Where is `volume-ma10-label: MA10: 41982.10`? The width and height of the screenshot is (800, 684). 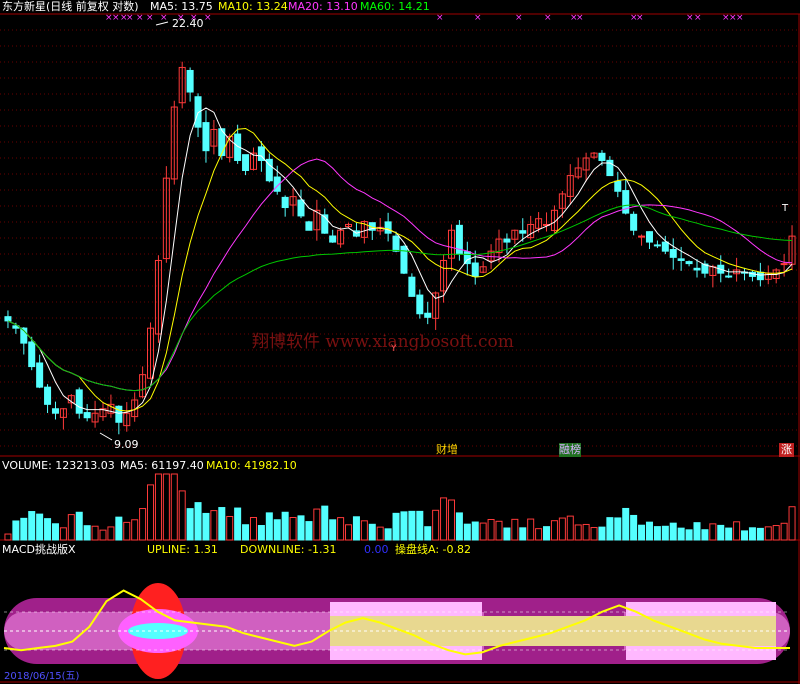
volume-ma10-label: MA10: 41982.10 is located at coordinates (251, 465).